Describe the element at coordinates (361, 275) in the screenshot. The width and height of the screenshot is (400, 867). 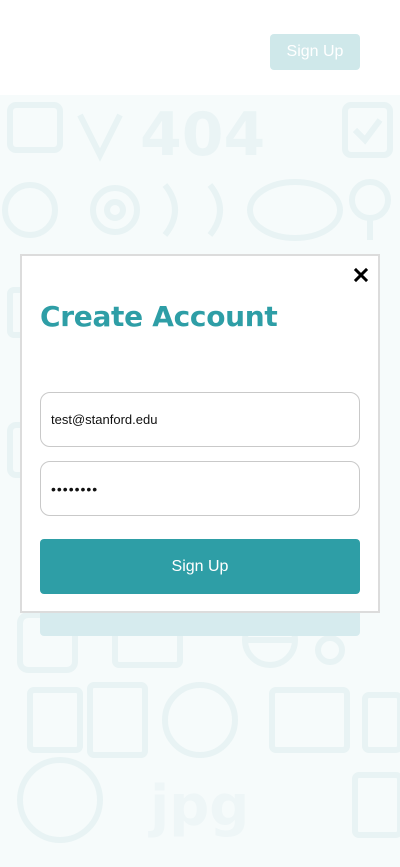
I see `close-icon` at that location.